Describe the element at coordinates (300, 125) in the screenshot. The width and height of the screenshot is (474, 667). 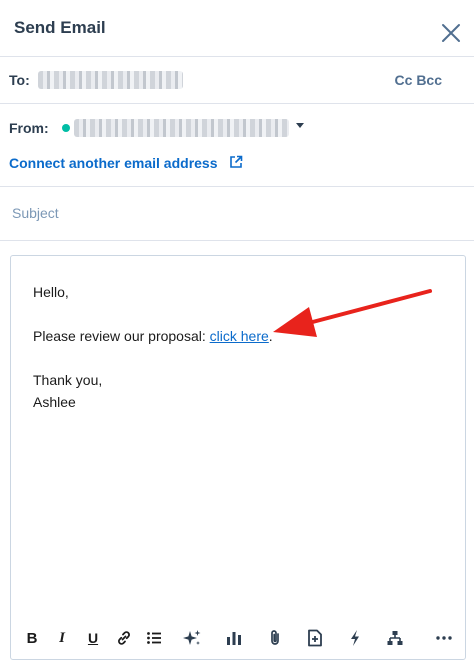
I see `chevron-down-icon` at that location.